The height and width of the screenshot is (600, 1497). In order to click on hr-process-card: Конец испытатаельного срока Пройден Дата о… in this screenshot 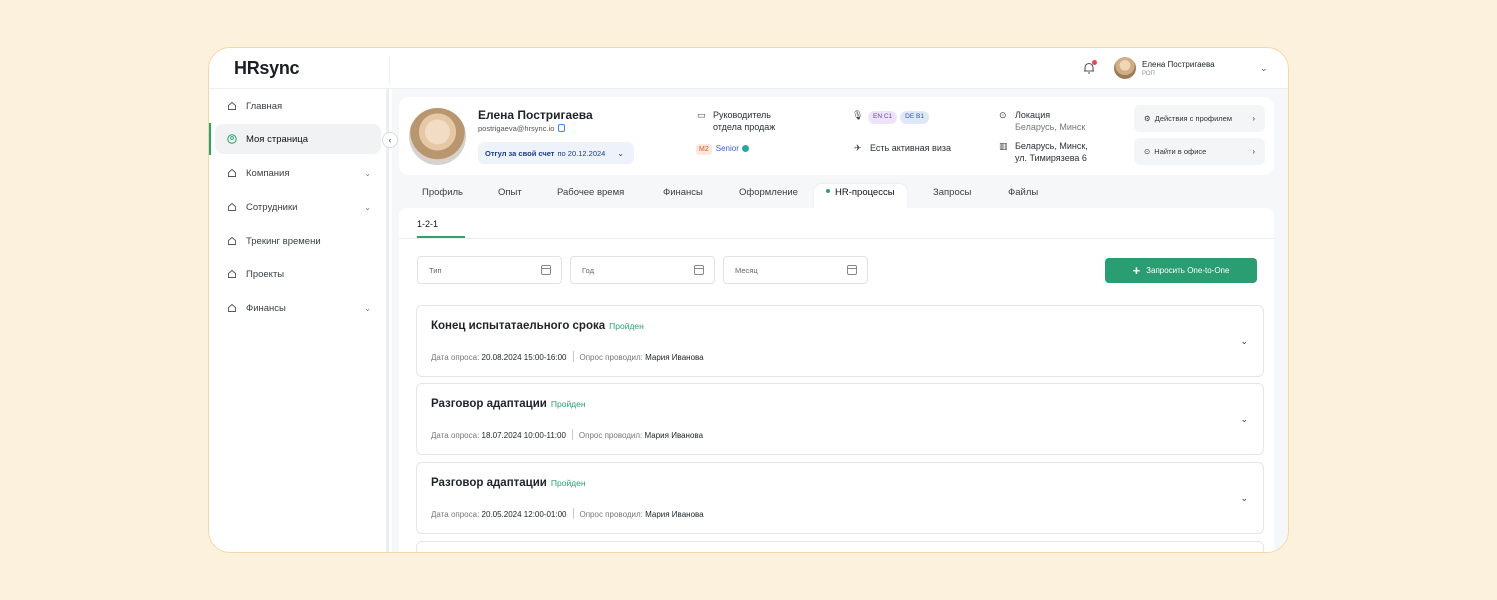, I will do `click(840, 341)`.